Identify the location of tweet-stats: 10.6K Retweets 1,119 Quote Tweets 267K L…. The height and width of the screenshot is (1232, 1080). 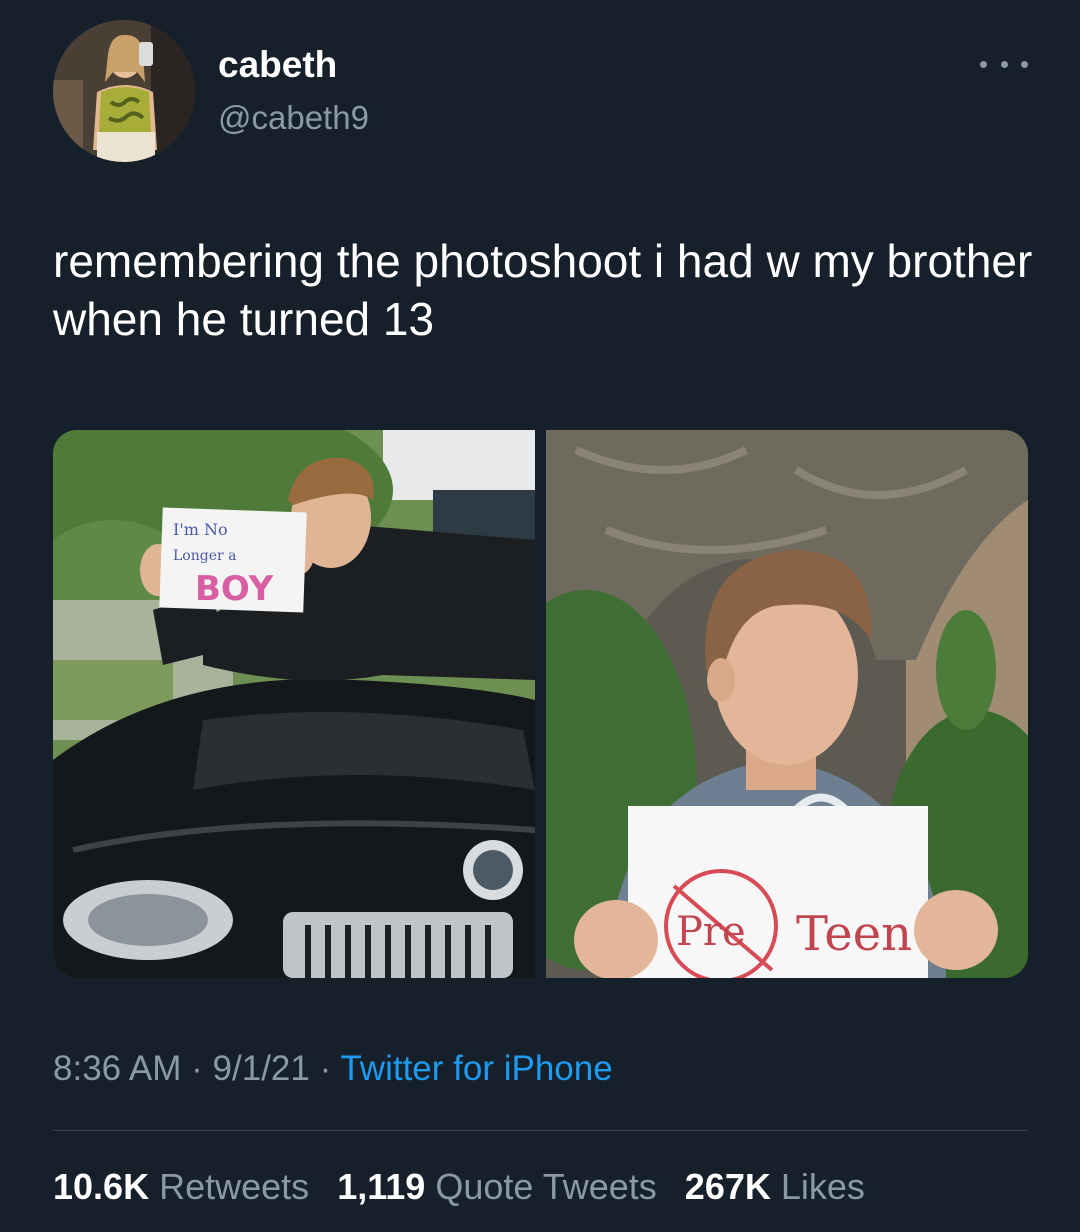
(468, 1187).